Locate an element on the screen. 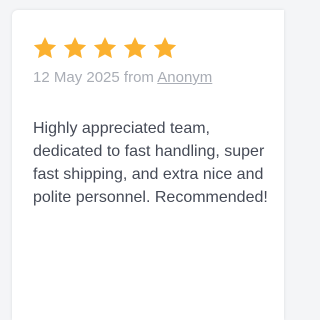  review-from-label: from is located at coordinates (138, 77).